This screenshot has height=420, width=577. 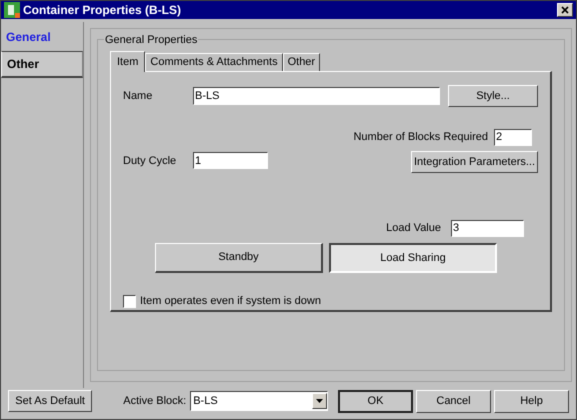 What do you see at coordinates (375, 401) in the screenshot?
I see `dialog-button: OK` at bounding box center [375, 401].